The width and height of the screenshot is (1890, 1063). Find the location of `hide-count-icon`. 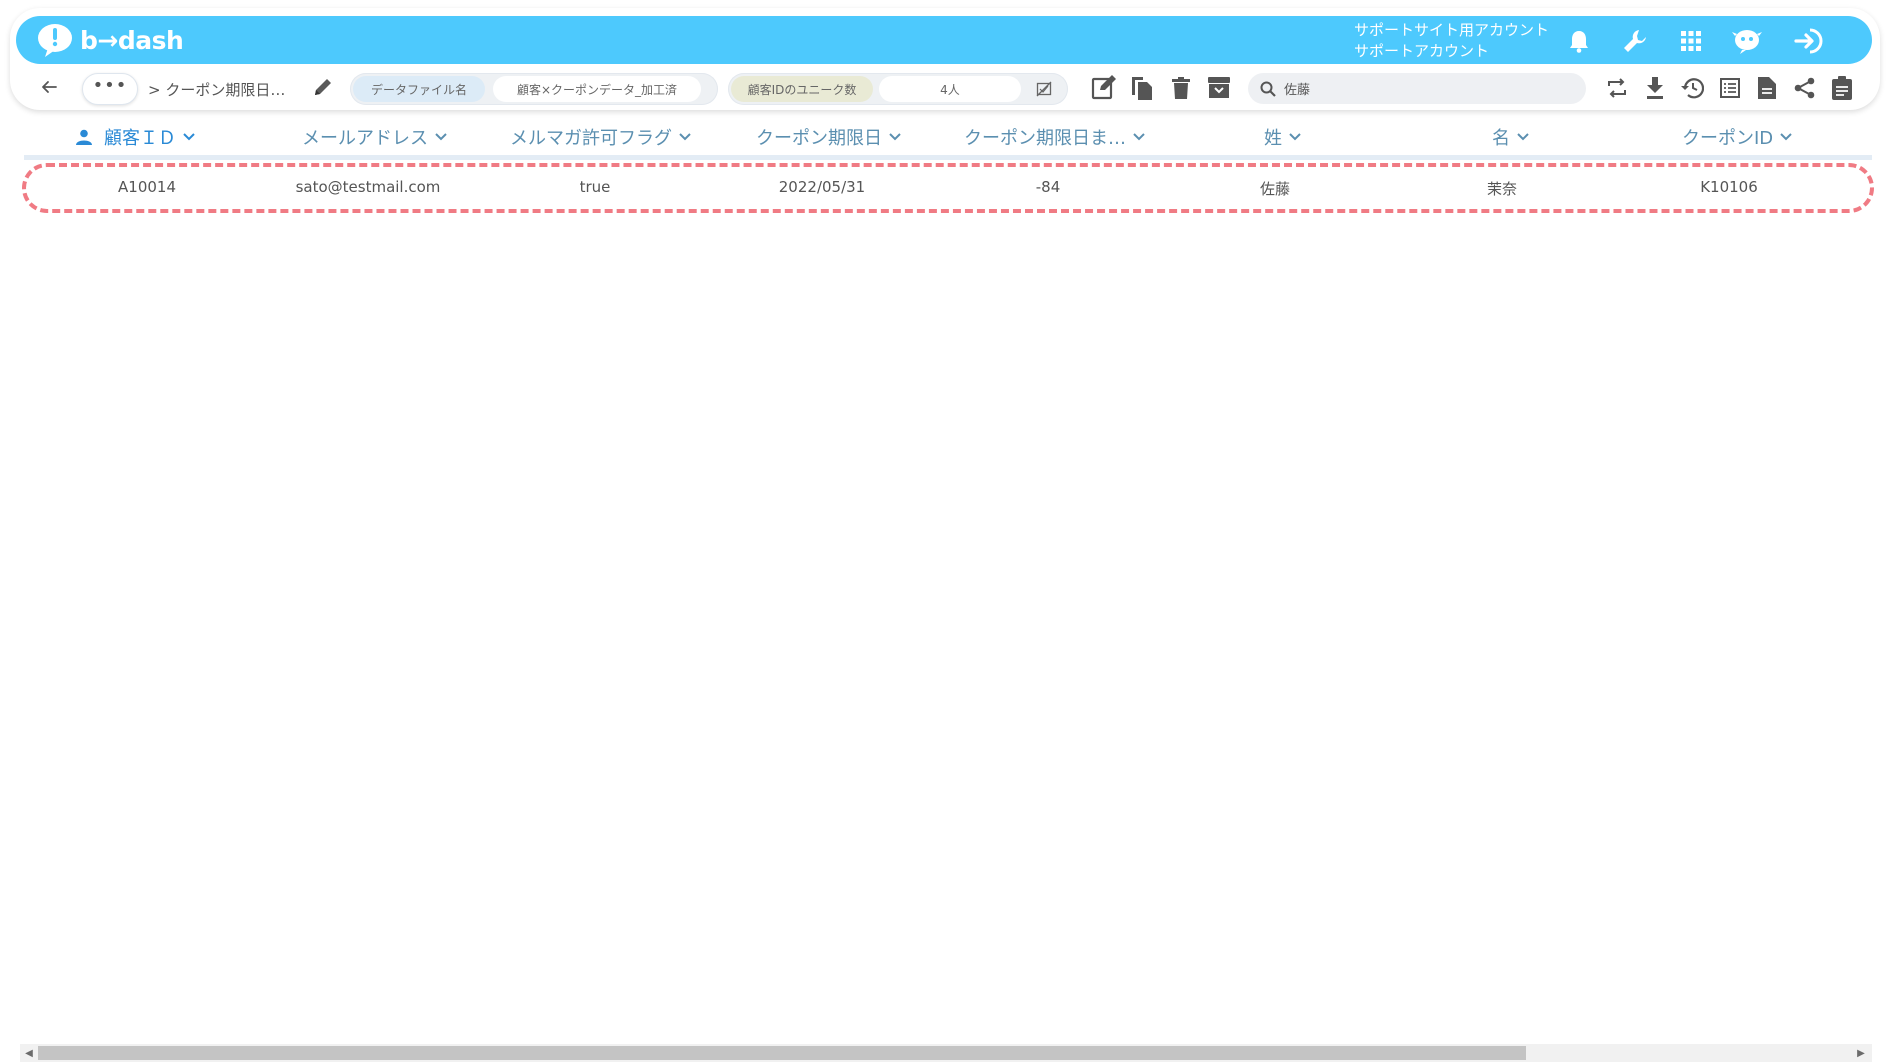

hide-count-icon is located at coordinates (1044, 89).